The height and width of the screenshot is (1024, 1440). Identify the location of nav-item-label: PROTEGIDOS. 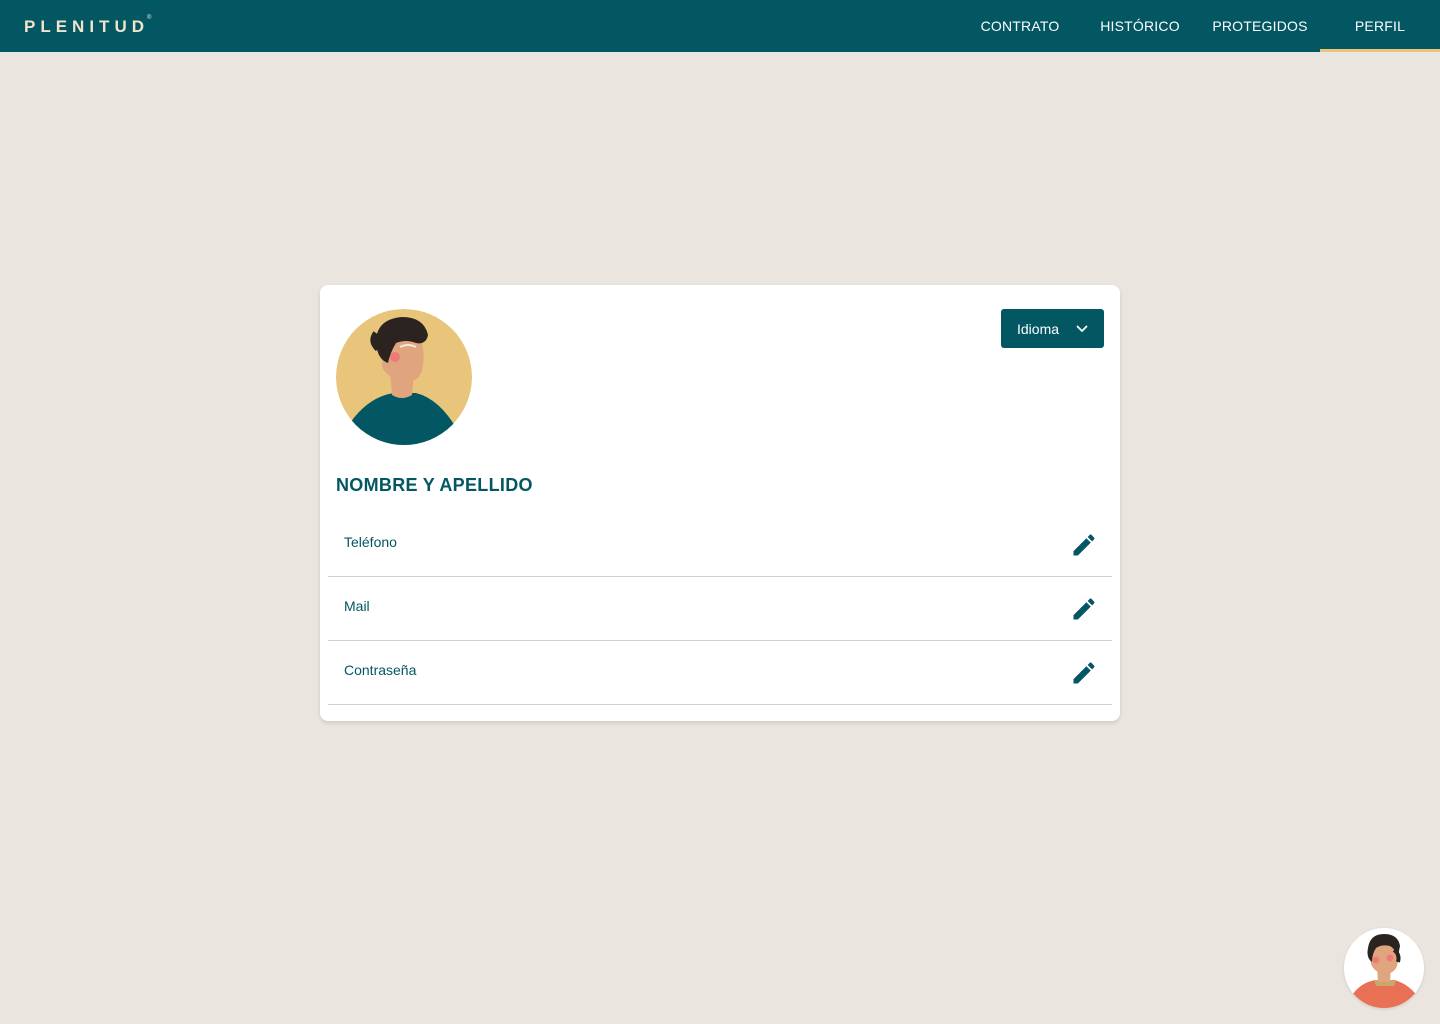
(1260, 26).